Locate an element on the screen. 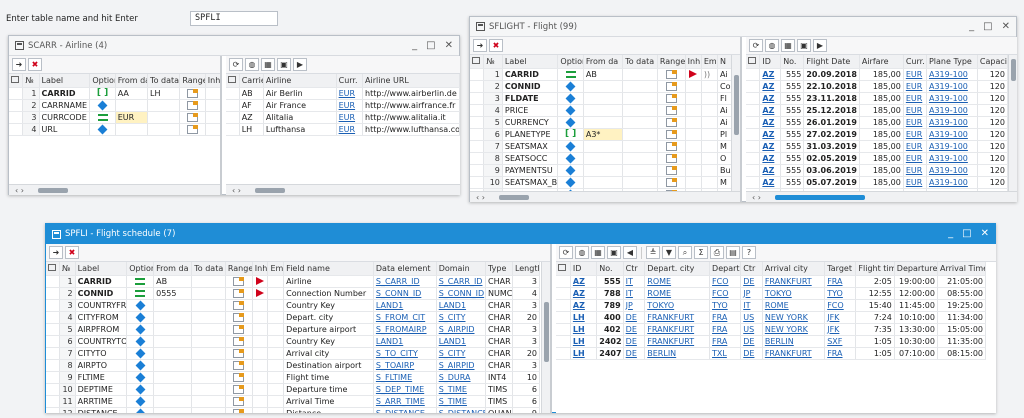 This screenshot has width=1024, height=418. column-header: Range is located at coordinates (671, 62).